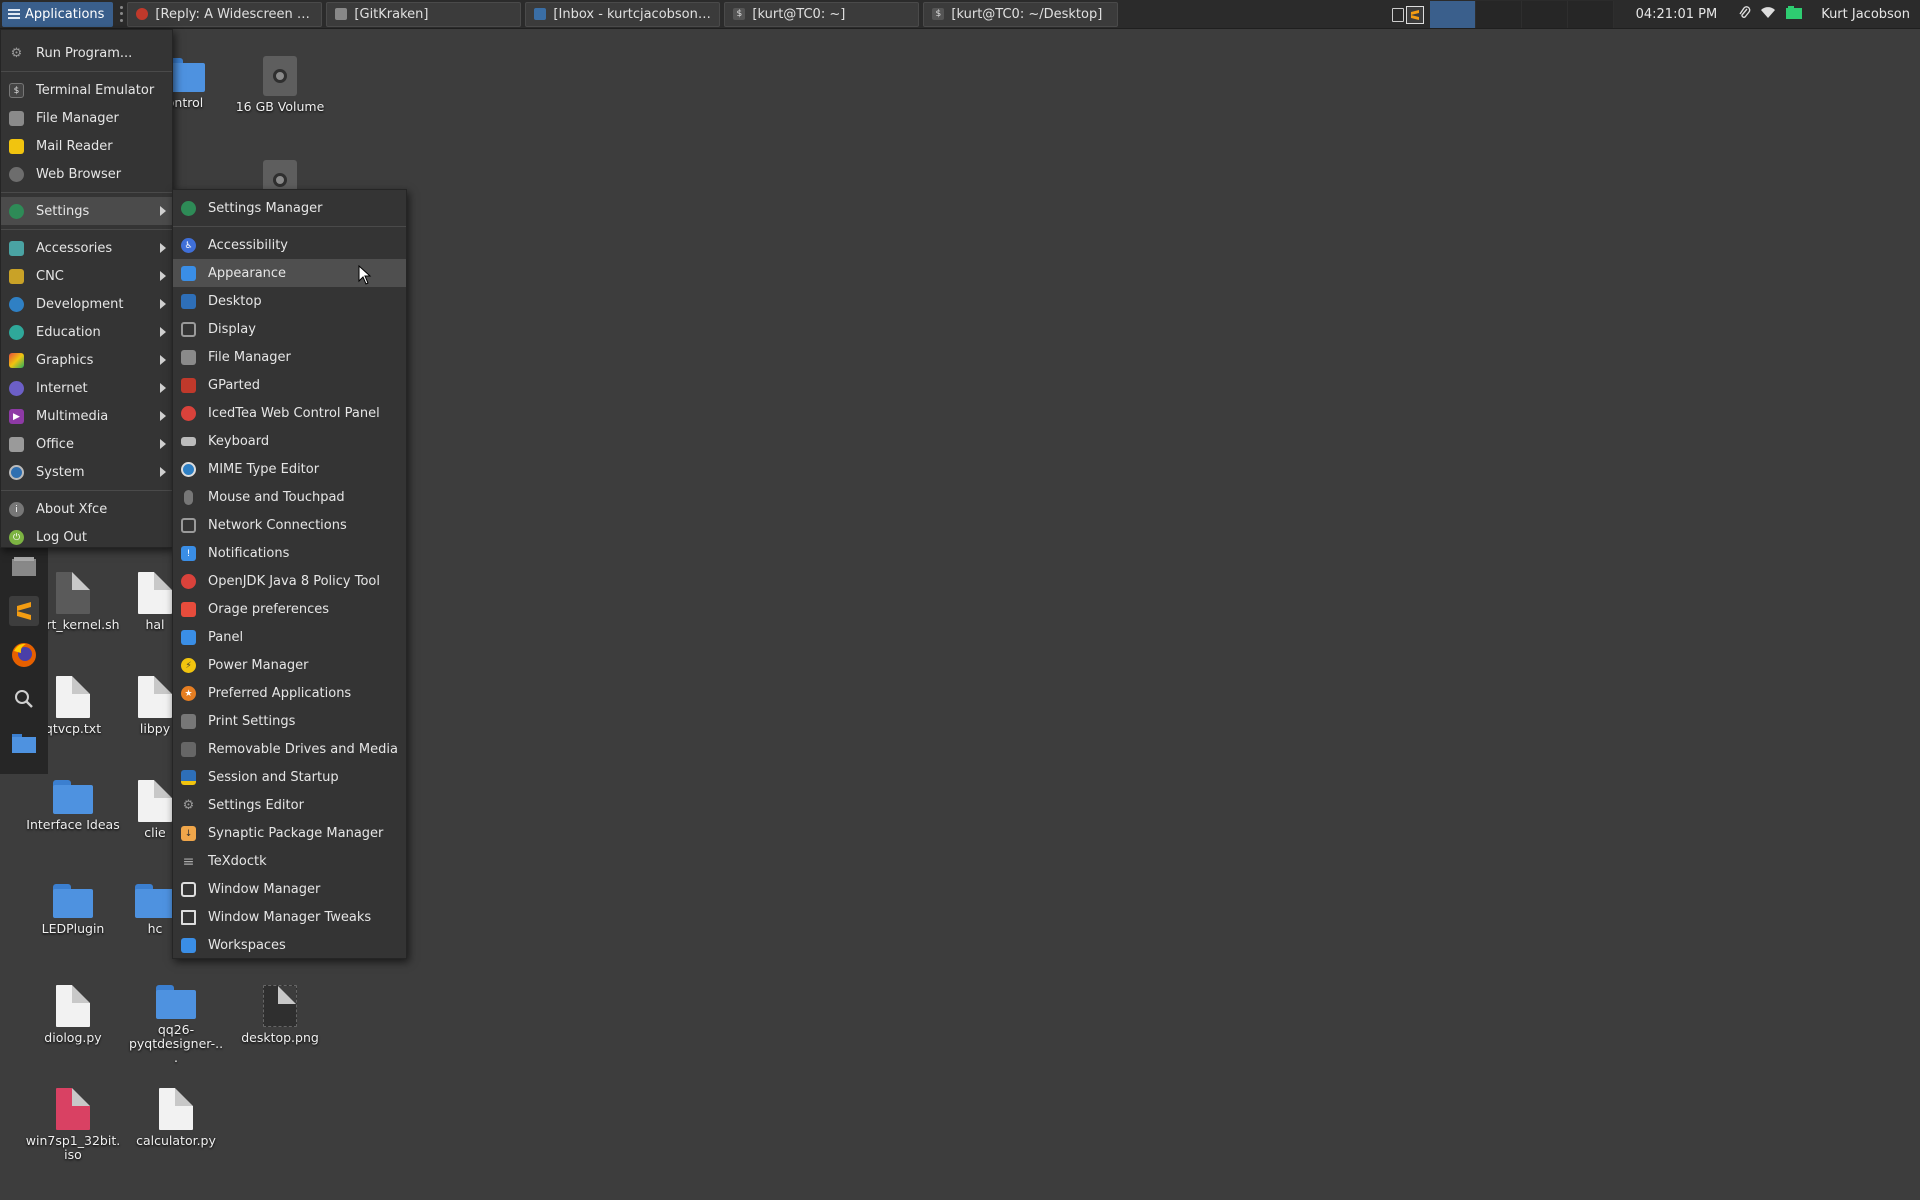 This screenshot has width=1920, height=1200. Describe the element at coordinates (16, 416) in the screenshot. I see `multimedia-icon: ▶` at that location.